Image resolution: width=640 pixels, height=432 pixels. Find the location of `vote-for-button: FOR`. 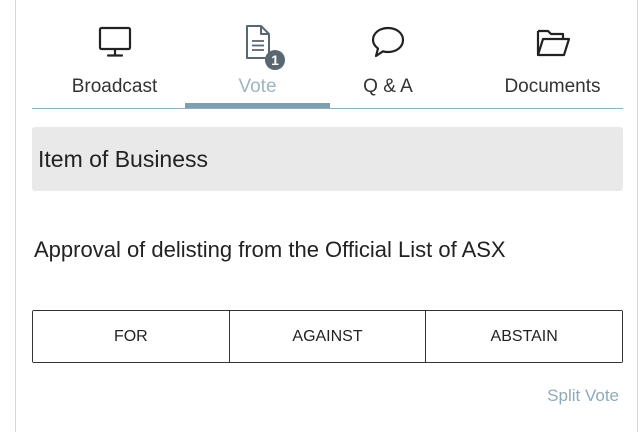

vote-for-button: FOR is located at coordinates (131, 336).